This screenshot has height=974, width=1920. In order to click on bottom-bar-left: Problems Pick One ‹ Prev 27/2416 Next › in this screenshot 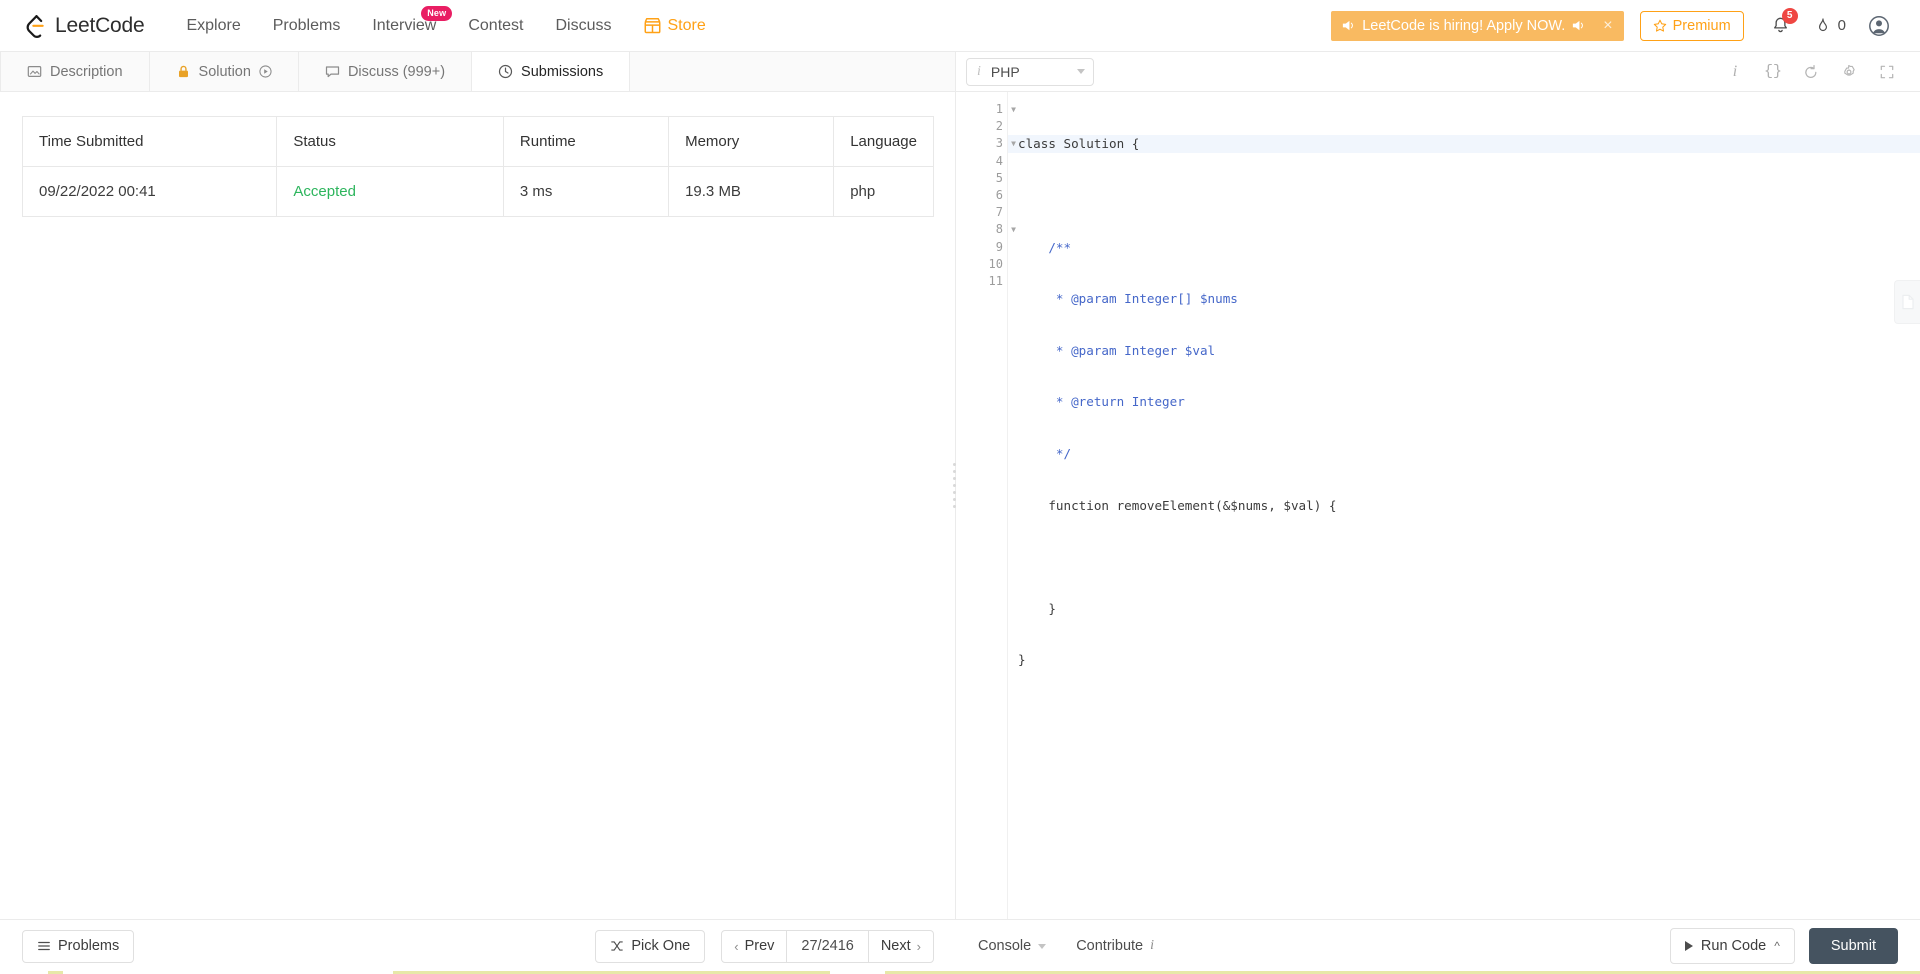, I will do `click(478, 946)`.